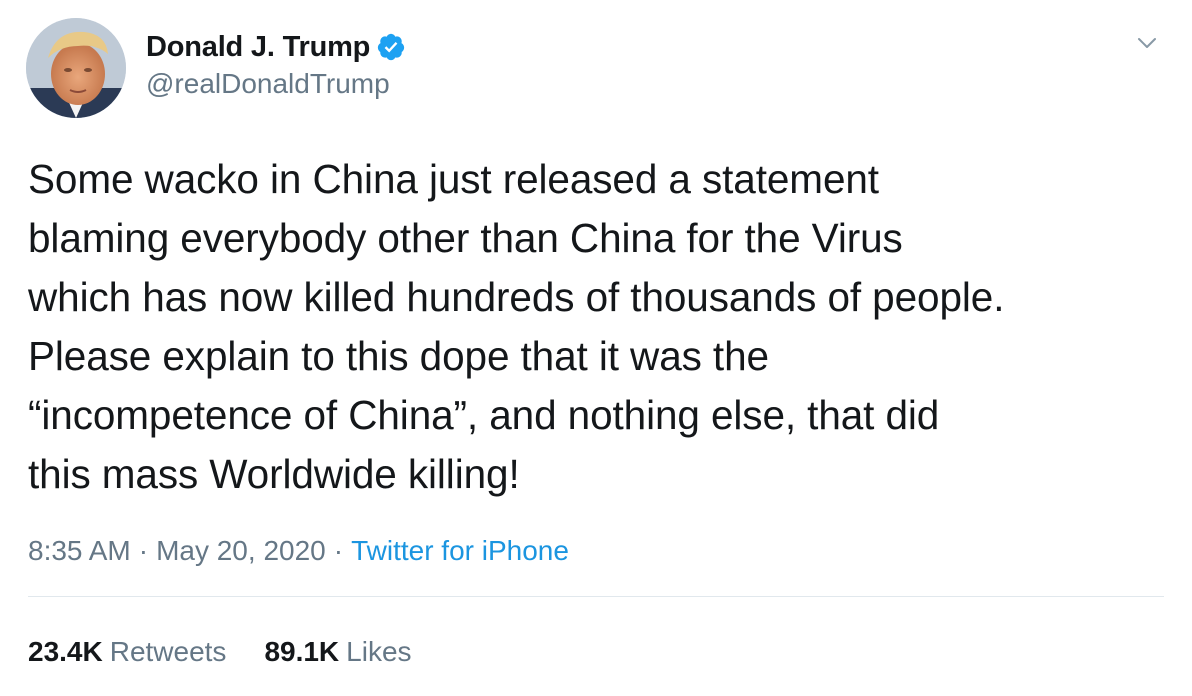 This screenshot has height=696, width=1192. What do you see at coordinates (1147, 43) in the screenshot?
I see `chevron-down-icon` at bounding box center [1147, 43].